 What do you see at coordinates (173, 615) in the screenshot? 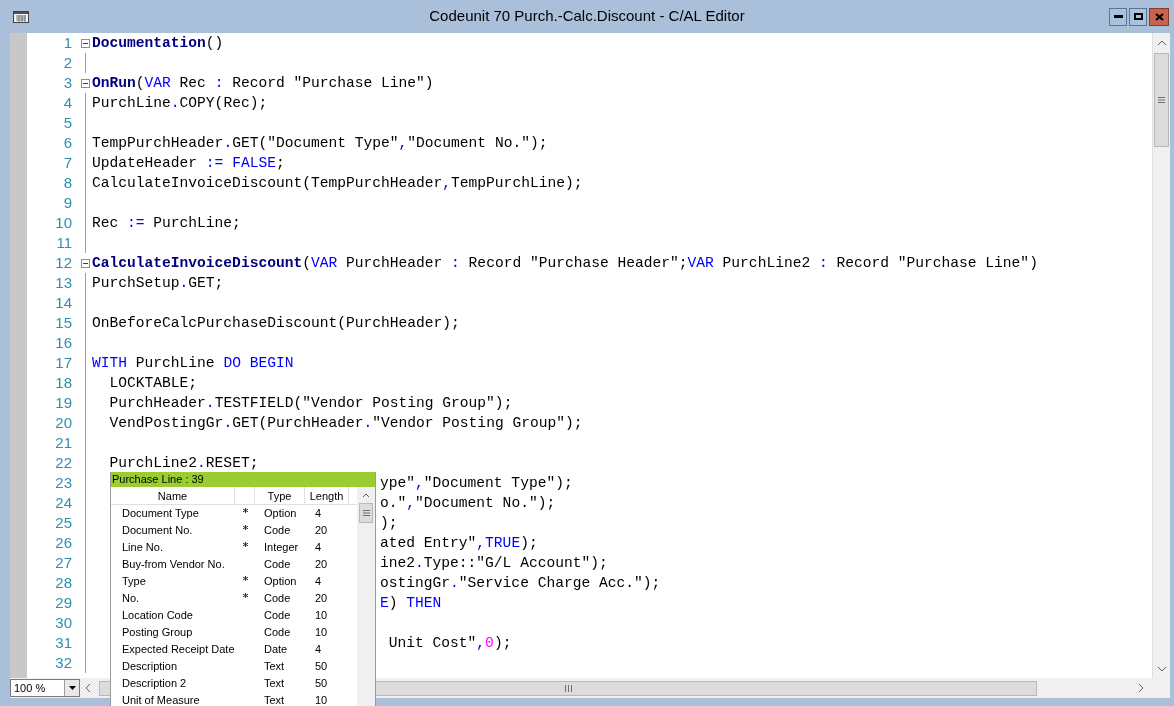
I see `field-name: Location Code` at bounding box center [173, 615].